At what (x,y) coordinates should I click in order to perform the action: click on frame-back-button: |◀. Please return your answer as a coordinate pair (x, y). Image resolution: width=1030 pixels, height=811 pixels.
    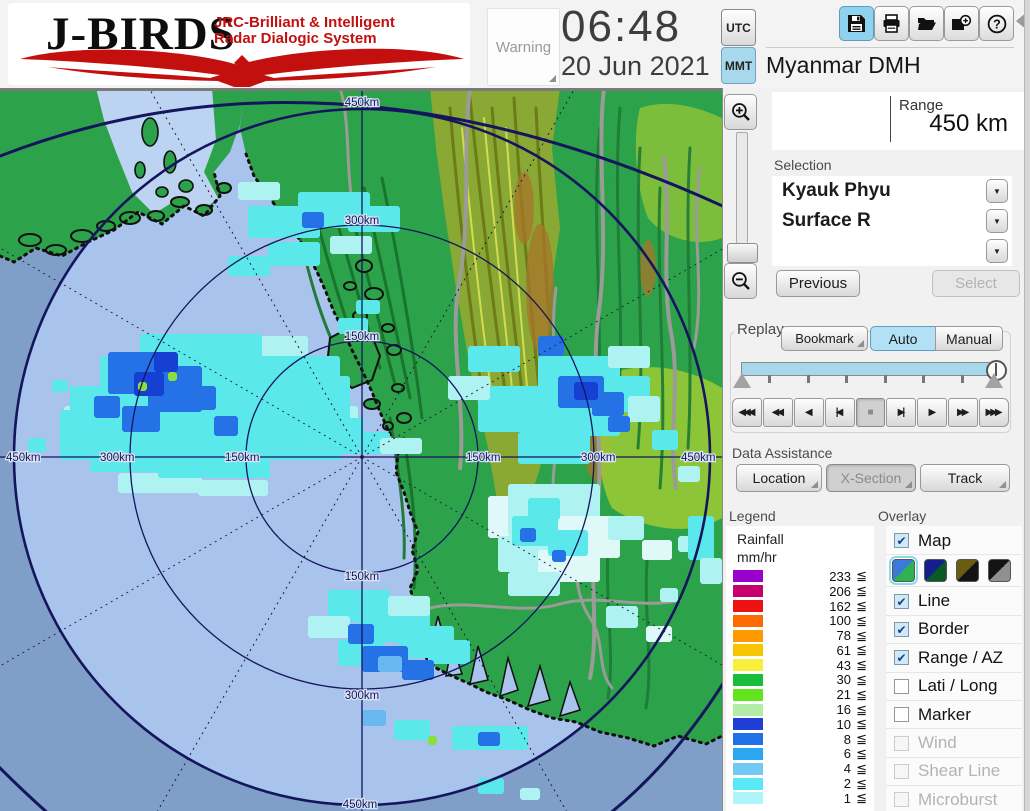
    Looking at the image, I should click on (839, 412).